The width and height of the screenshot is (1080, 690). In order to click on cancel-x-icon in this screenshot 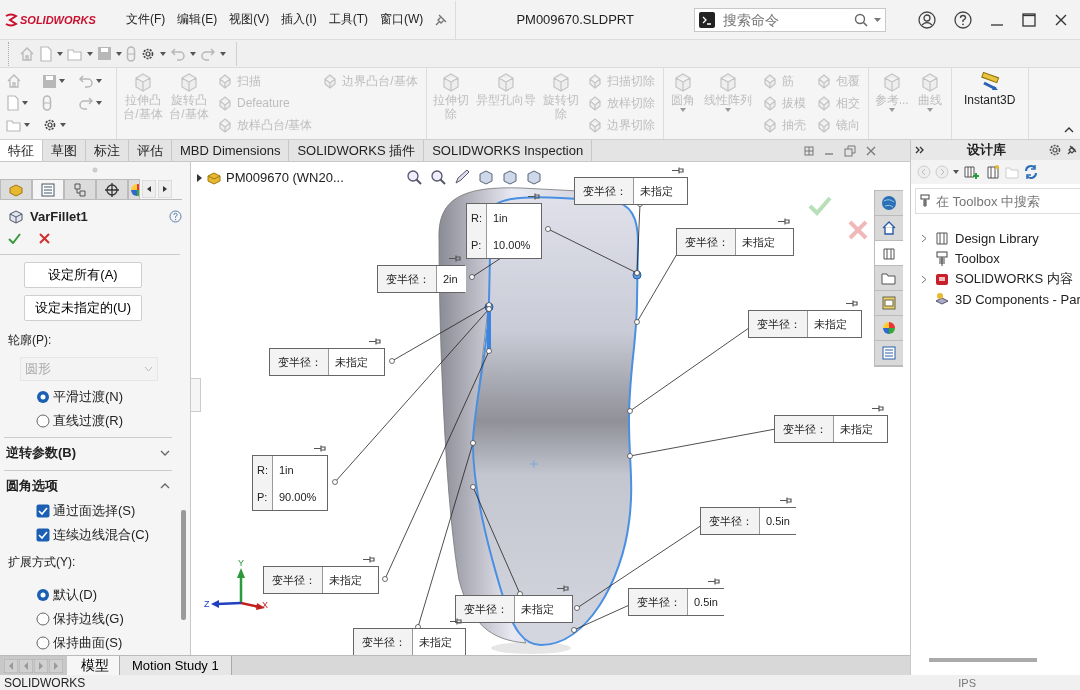, I will do `click(44, 238)`.